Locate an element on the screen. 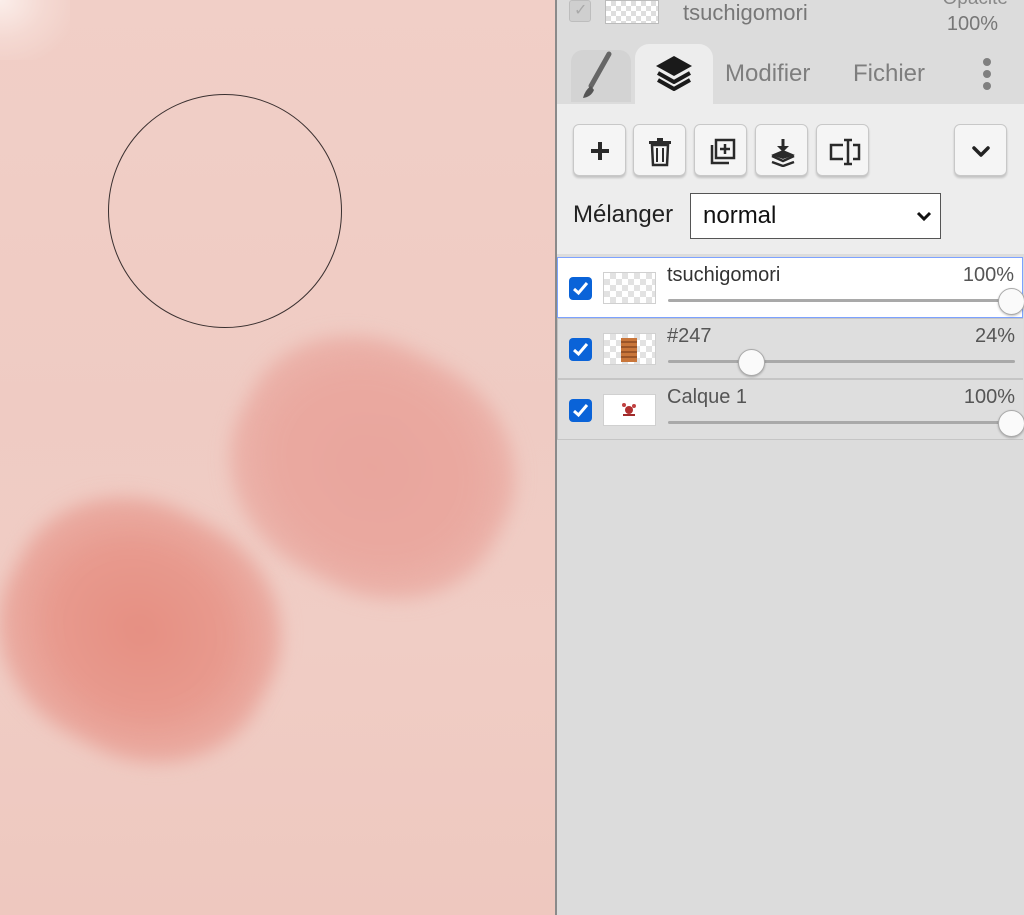 The image size is (1024, 915). tab-layers is located at coordinates (674, 74).